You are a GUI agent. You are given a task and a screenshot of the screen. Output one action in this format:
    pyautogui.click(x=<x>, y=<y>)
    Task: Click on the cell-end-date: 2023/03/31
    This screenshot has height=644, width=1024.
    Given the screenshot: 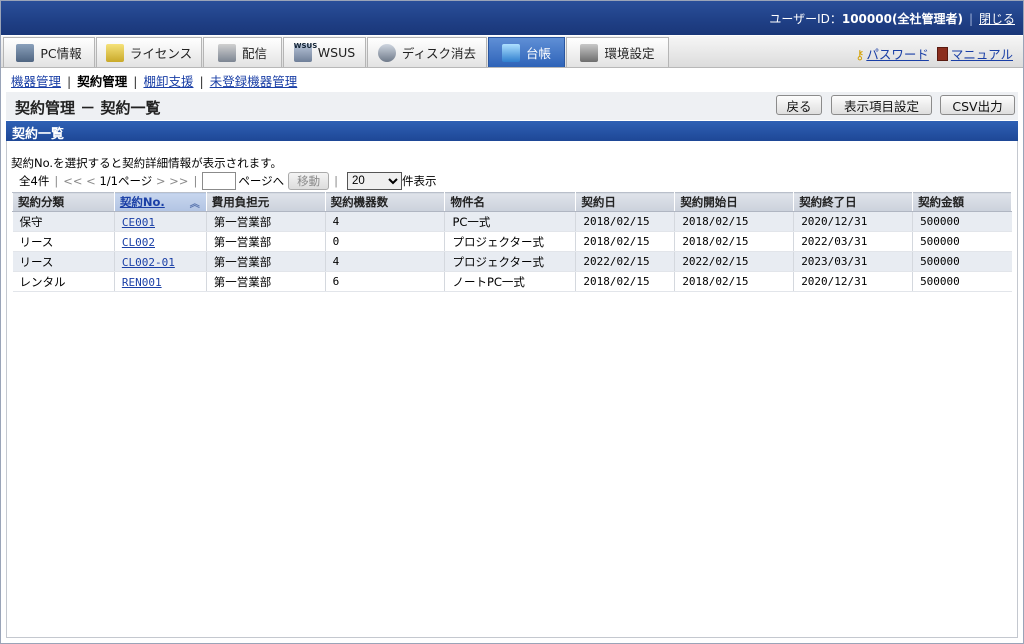 What is the action you would take?
    pyautogui.click(x=853, y=261)
    